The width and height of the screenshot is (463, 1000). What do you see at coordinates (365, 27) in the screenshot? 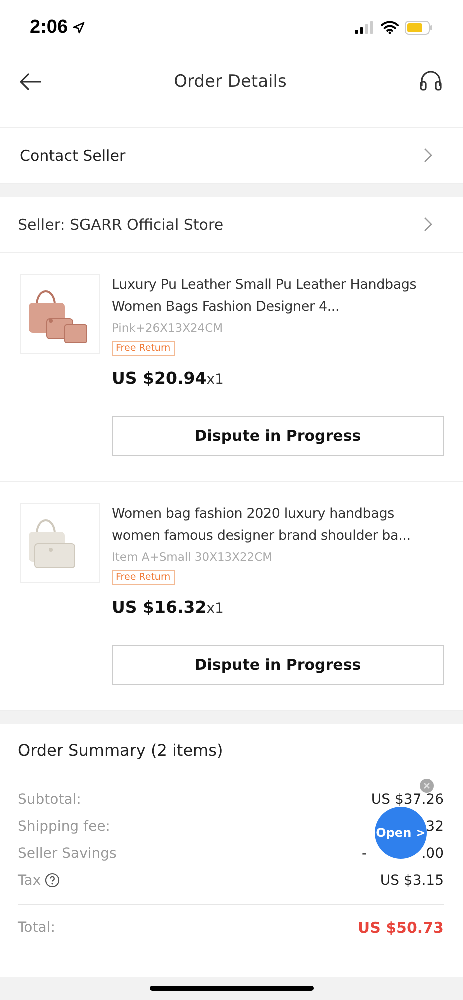
I see `signal-icon` at bounding box center [365, 27].